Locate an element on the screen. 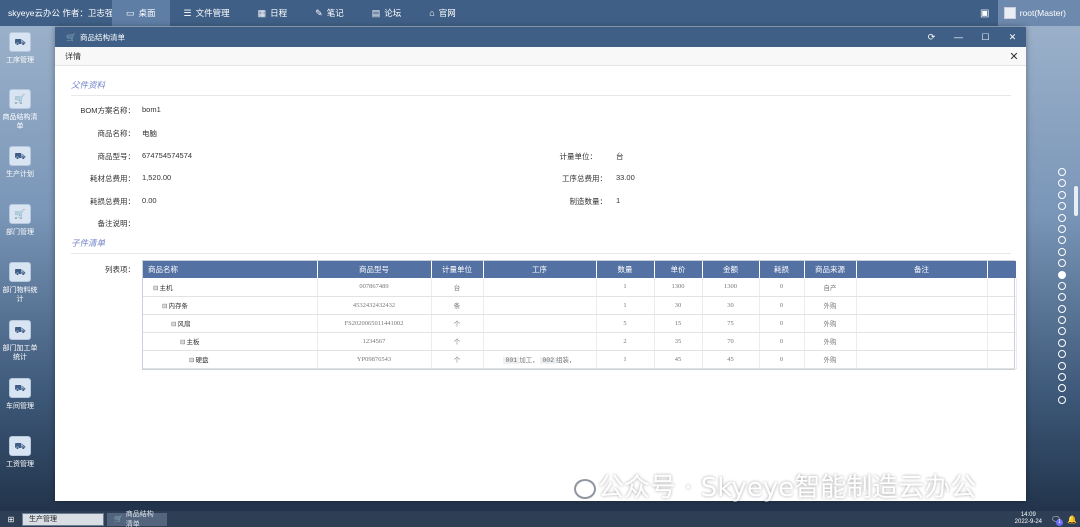 This screenshot has height=527, width=1080. column-header: 商品名称 is located at coordinates (230, 269).